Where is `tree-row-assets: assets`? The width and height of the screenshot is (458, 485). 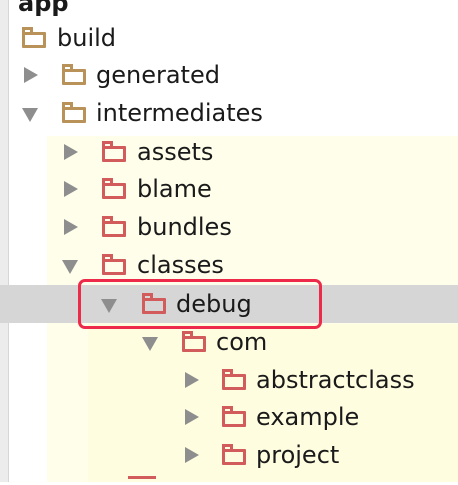
tree-row-assets: assets is located at coordinates (229, 152).